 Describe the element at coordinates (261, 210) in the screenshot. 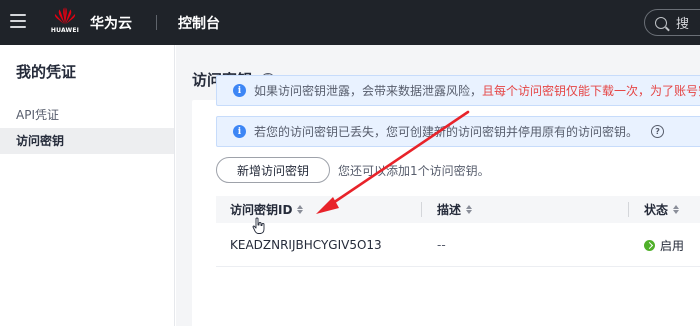

I see `column-header-label: 访问密钥ID` at that location.